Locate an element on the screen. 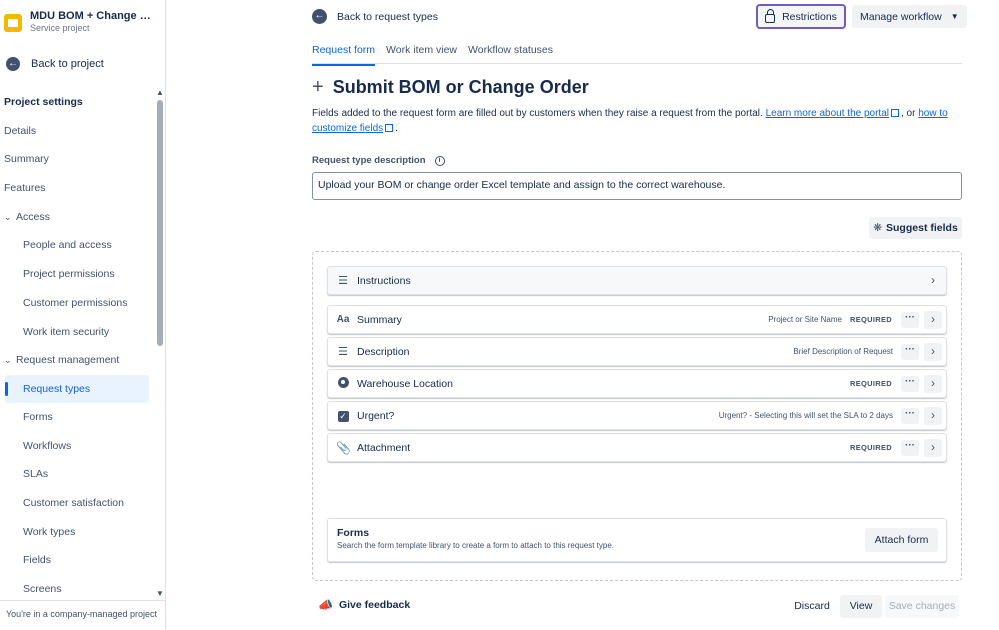 The width and height of the screenshot is (999, 630). customize-fields-link: customize fields is located at coordinates (347, 128).